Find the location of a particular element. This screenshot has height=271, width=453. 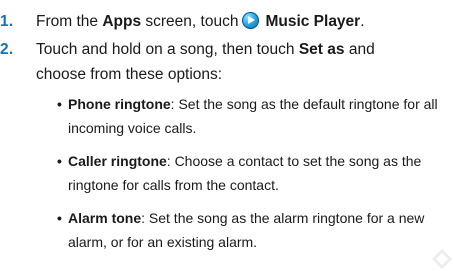

option-title: Phone ringtone is located at coordinates (119, 104).